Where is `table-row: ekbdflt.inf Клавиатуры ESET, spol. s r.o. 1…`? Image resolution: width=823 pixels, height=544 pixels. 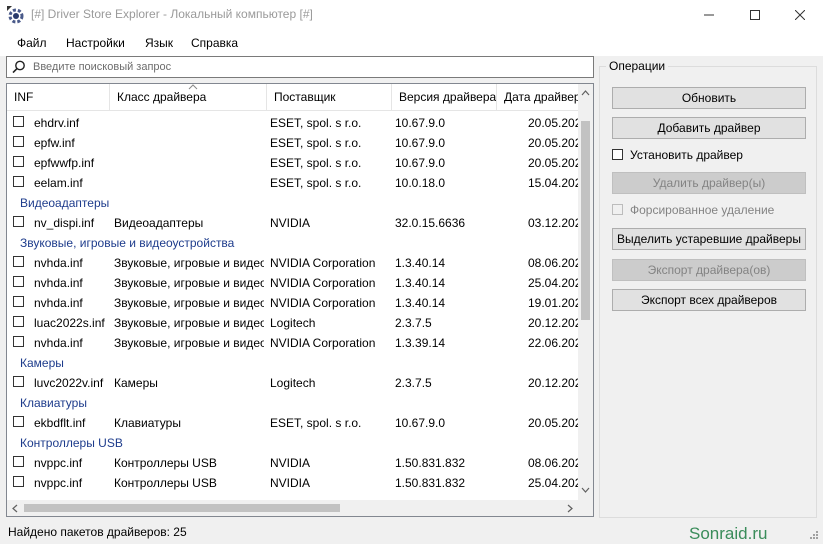
table-row: ekbdflt.inf Клавиатуры ESET, spol. s r.o. 1… is located at coordinates (292, 423).